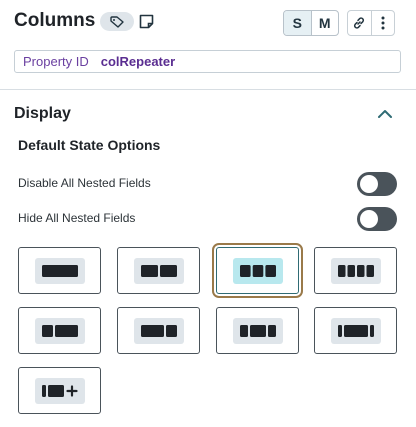 The width and height of the screenshot is (416, 427). I want to click on hide-nested-fields-label: Hide All Nested Fields, so click(77, 218).